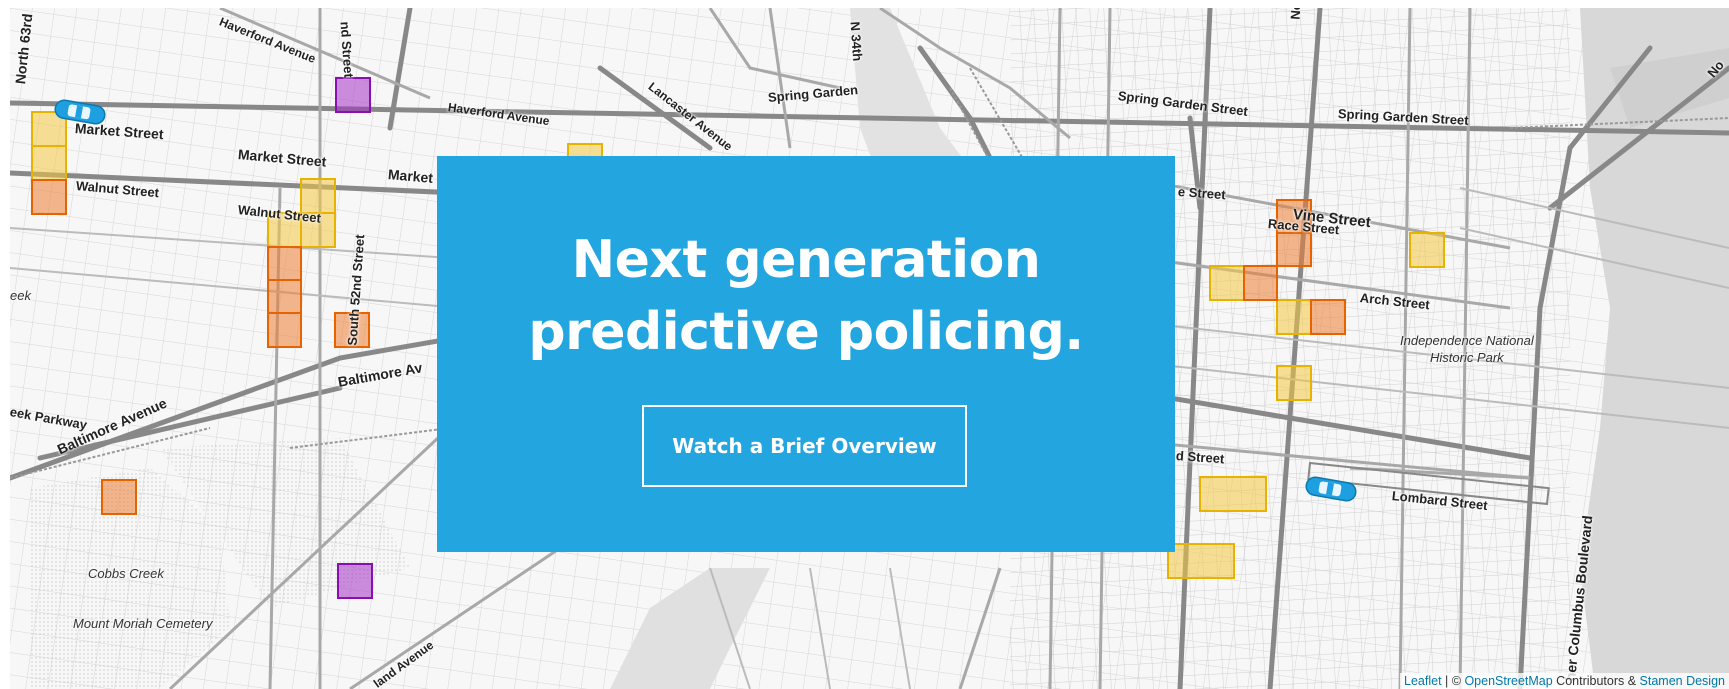 The width and height of the screenshot is (1729, 689). I want to click on stamen-link: Stamen Design, so click(1682, 681).